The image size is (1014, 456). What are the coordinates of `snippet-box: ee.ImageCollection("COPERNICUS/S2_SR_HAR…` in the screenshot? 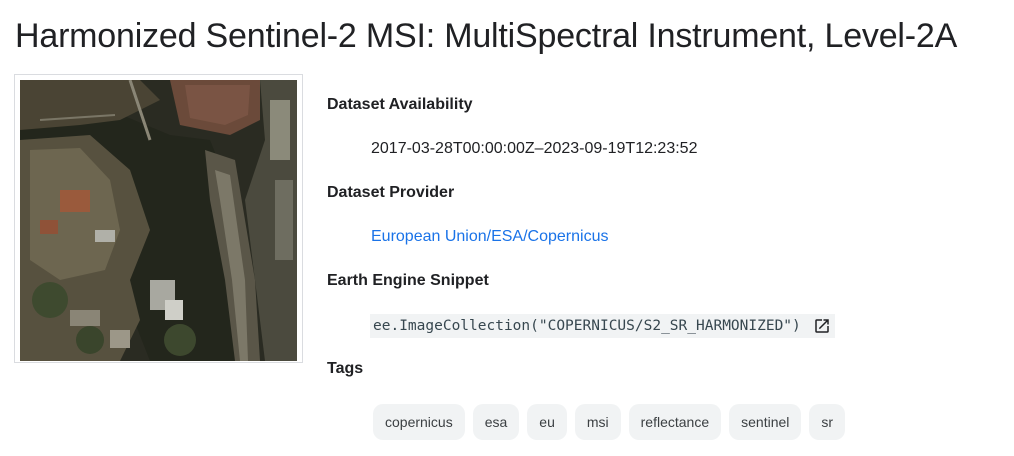 It's located at (602, 326).